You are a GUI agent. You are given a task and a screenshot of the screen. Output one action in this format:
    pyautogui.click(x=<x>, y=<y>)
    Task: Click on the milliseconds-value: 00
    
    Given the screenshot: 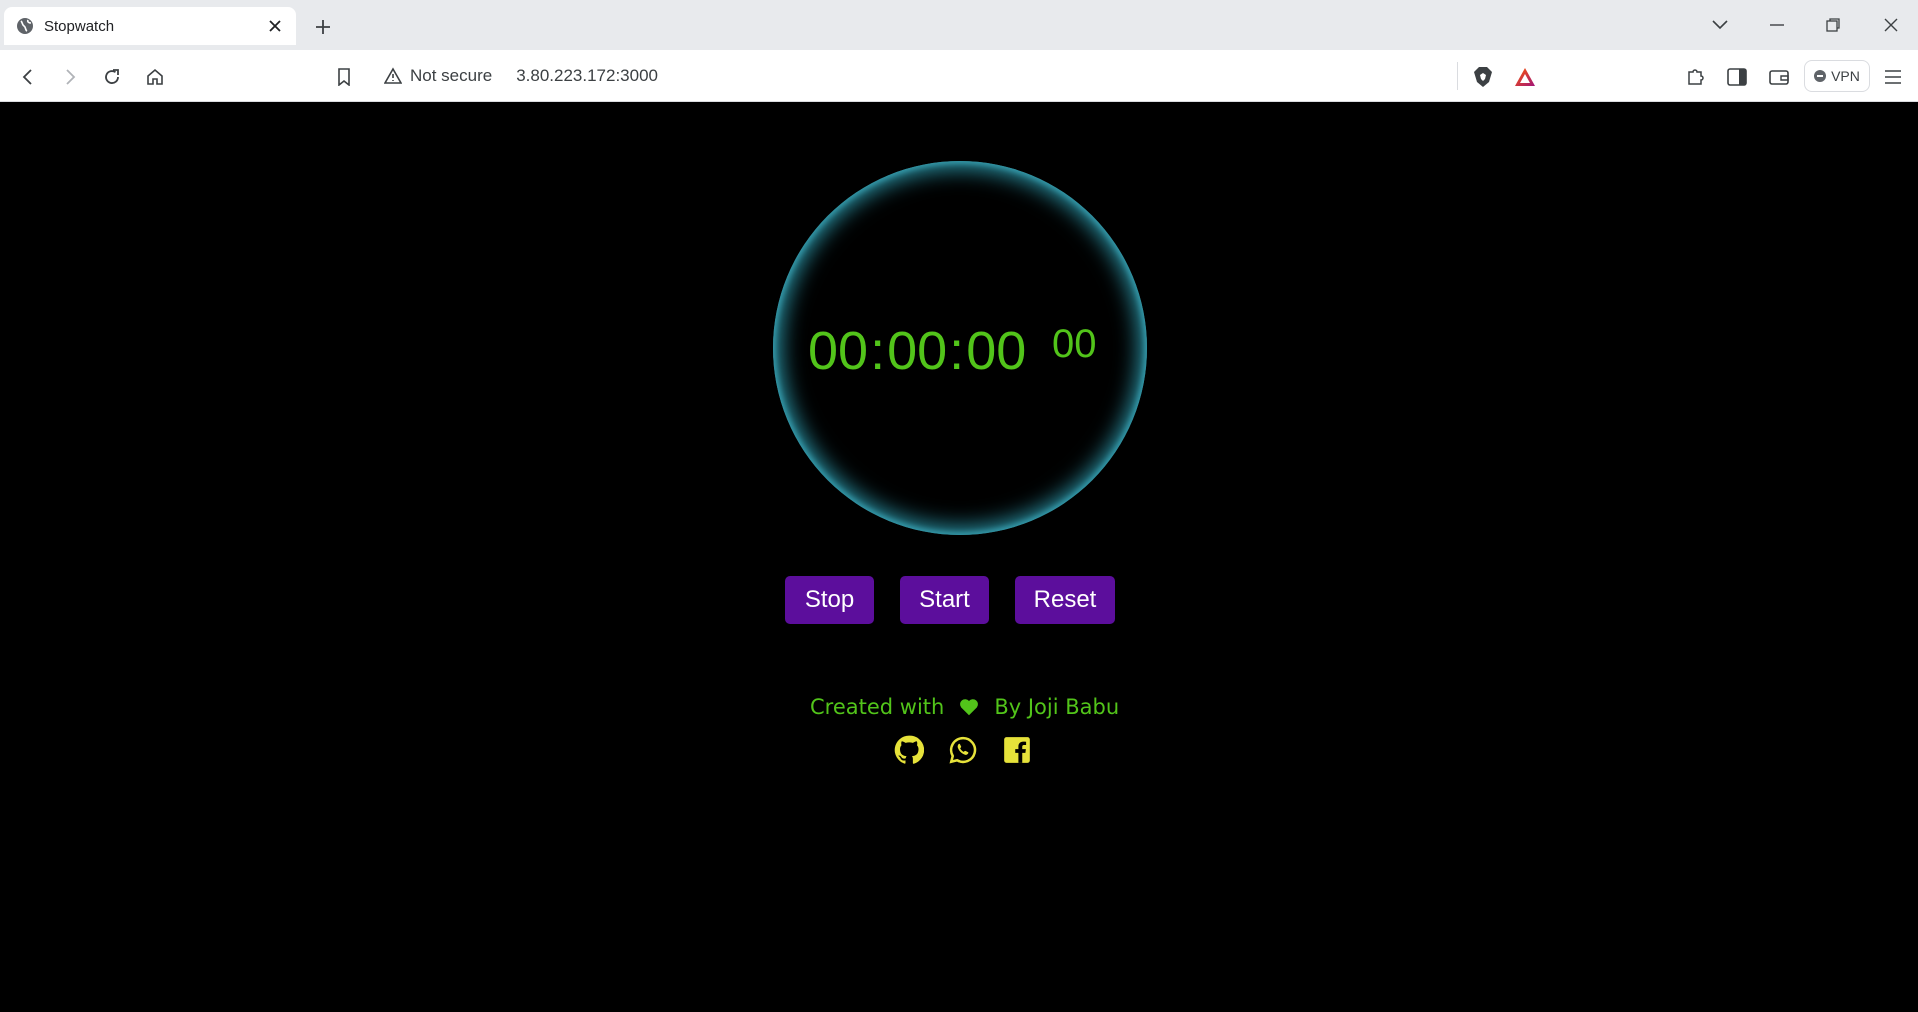 What is the action you would take?
    pyautogui.click(x=1074, y=344)
    